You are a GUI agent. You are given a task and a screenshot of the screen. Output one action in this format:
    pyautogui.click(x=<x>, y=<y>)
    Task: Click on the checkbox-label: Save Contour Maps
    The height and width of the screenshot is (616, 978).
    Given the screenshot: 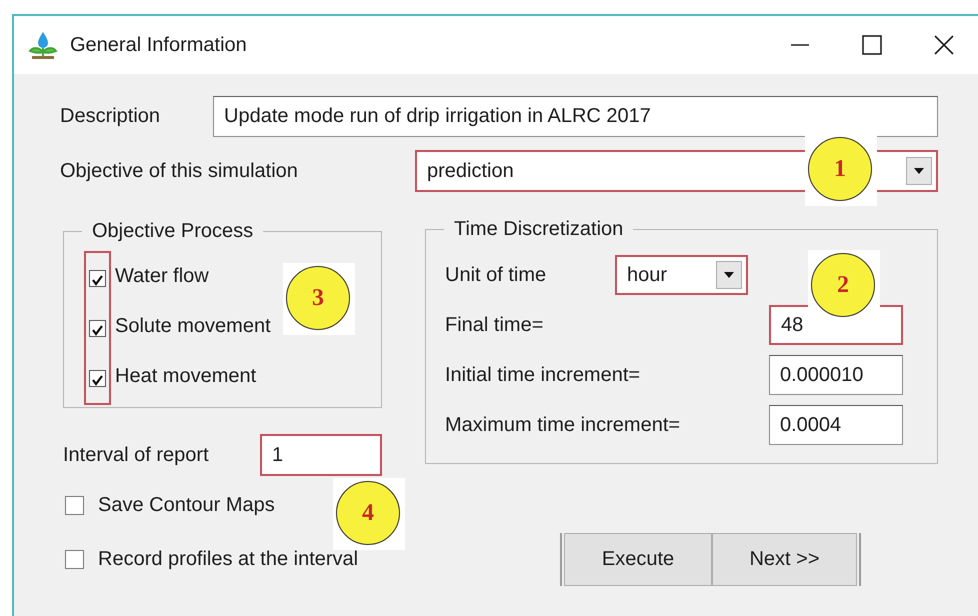 What is the action you would take?
    pyautogui.click(x=186, y=505)
    